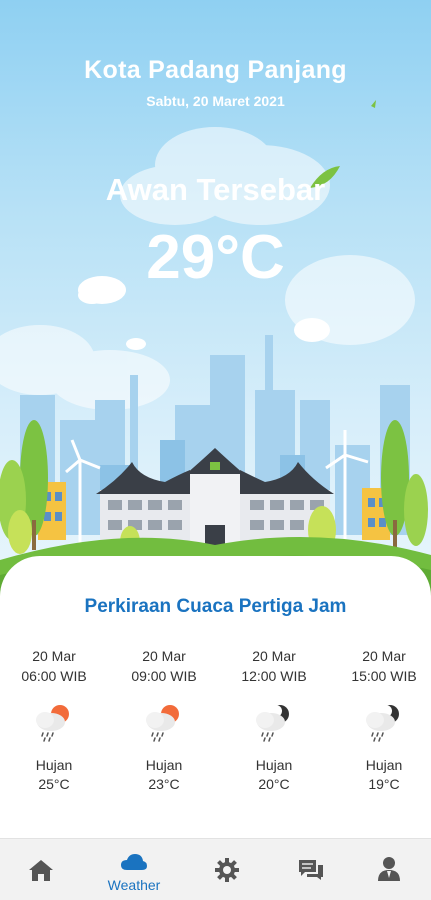 This screenshot has height=900, width=431. Describe the element at coordinates (215, 189) in the screenshot. I see `weather-condition: Awan Tersebar` at that location.